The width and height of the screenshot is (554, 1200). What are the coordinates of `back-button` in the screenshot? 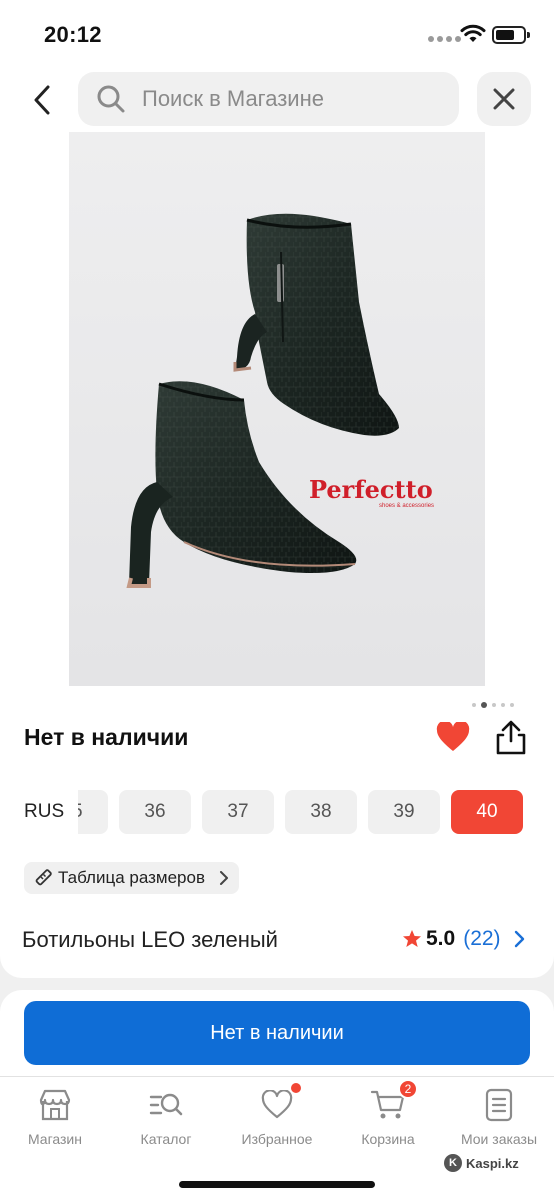 It's located at (42, 100).